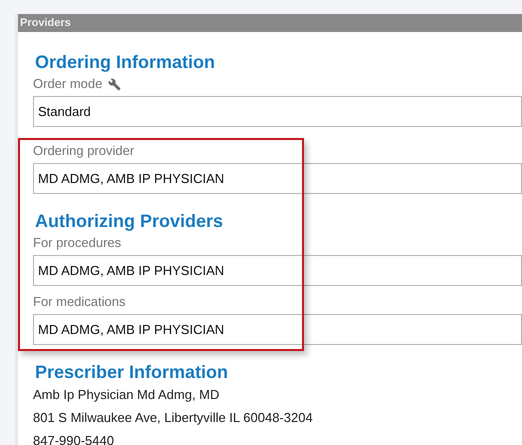  Describe the element at coordinates (125, 62) in the screenshot. I see `section-heading: Ordering Information` at that location.